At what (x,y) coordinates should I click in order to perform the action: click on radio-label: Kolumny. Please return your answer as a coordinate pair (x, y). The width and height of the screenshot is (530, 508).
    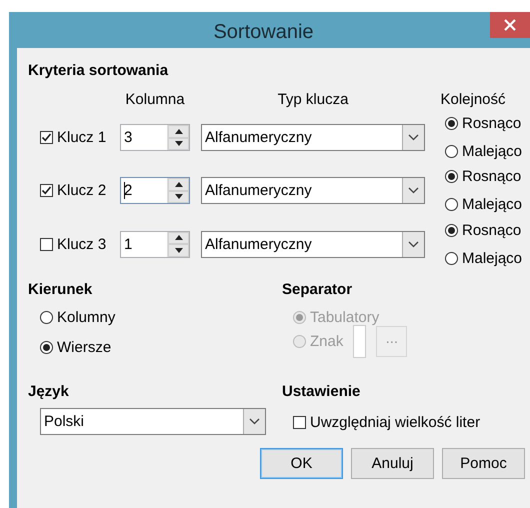
    Looking at the image, I should click on (86, 317).